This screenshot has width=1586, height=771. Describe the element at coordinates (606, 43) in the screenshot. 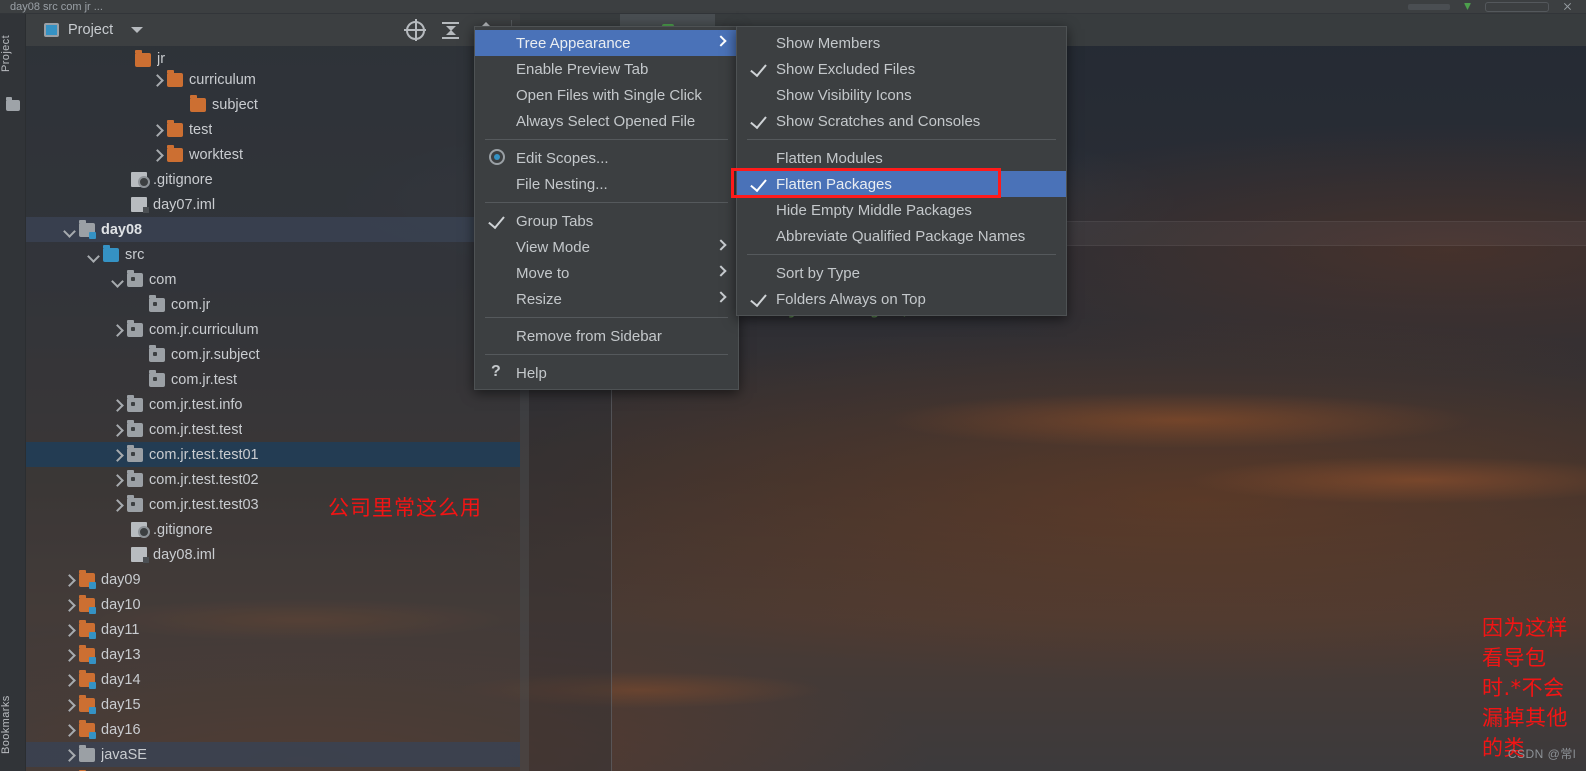

I see `menu-item: Tree Appearance` at that location.